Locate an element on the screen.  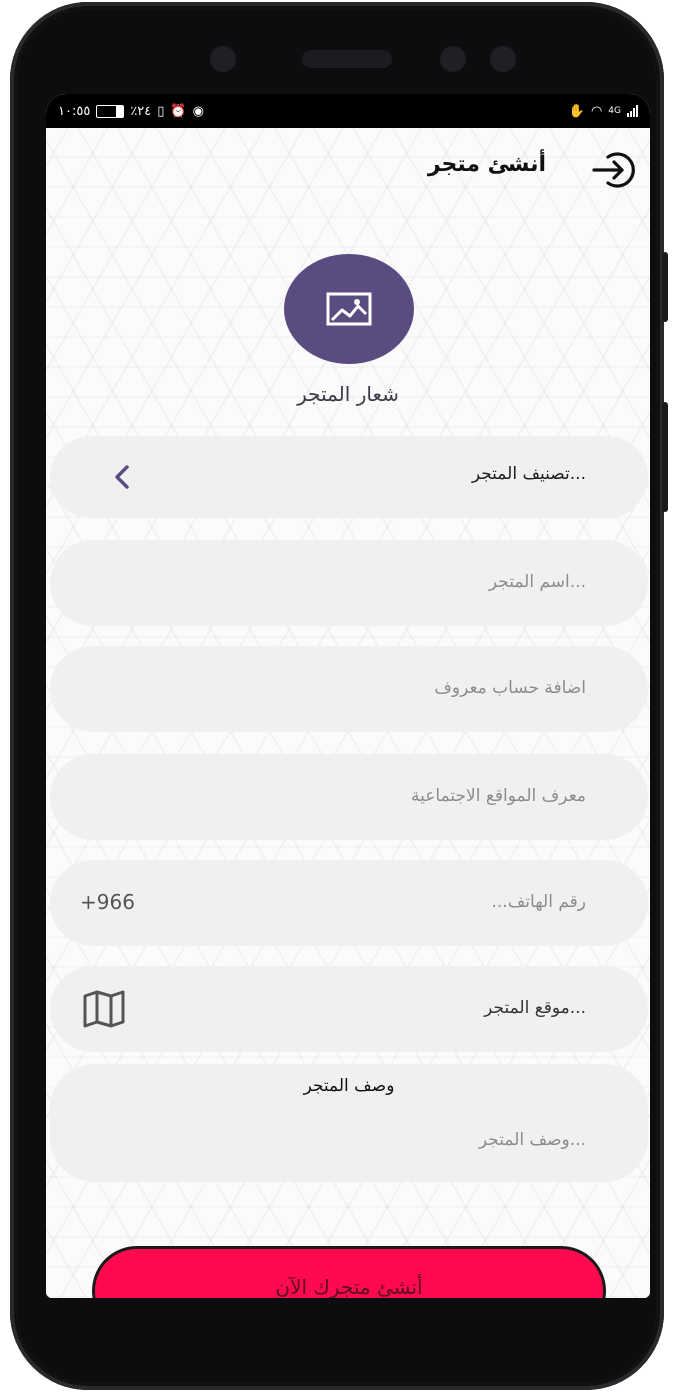
sensor is located at coordinates (453, 59).